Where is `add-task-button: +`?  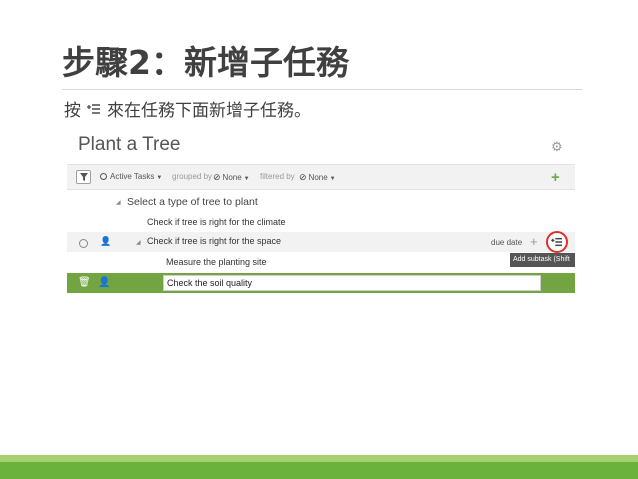
add-task-button: + is located at coordinates (555, 177).